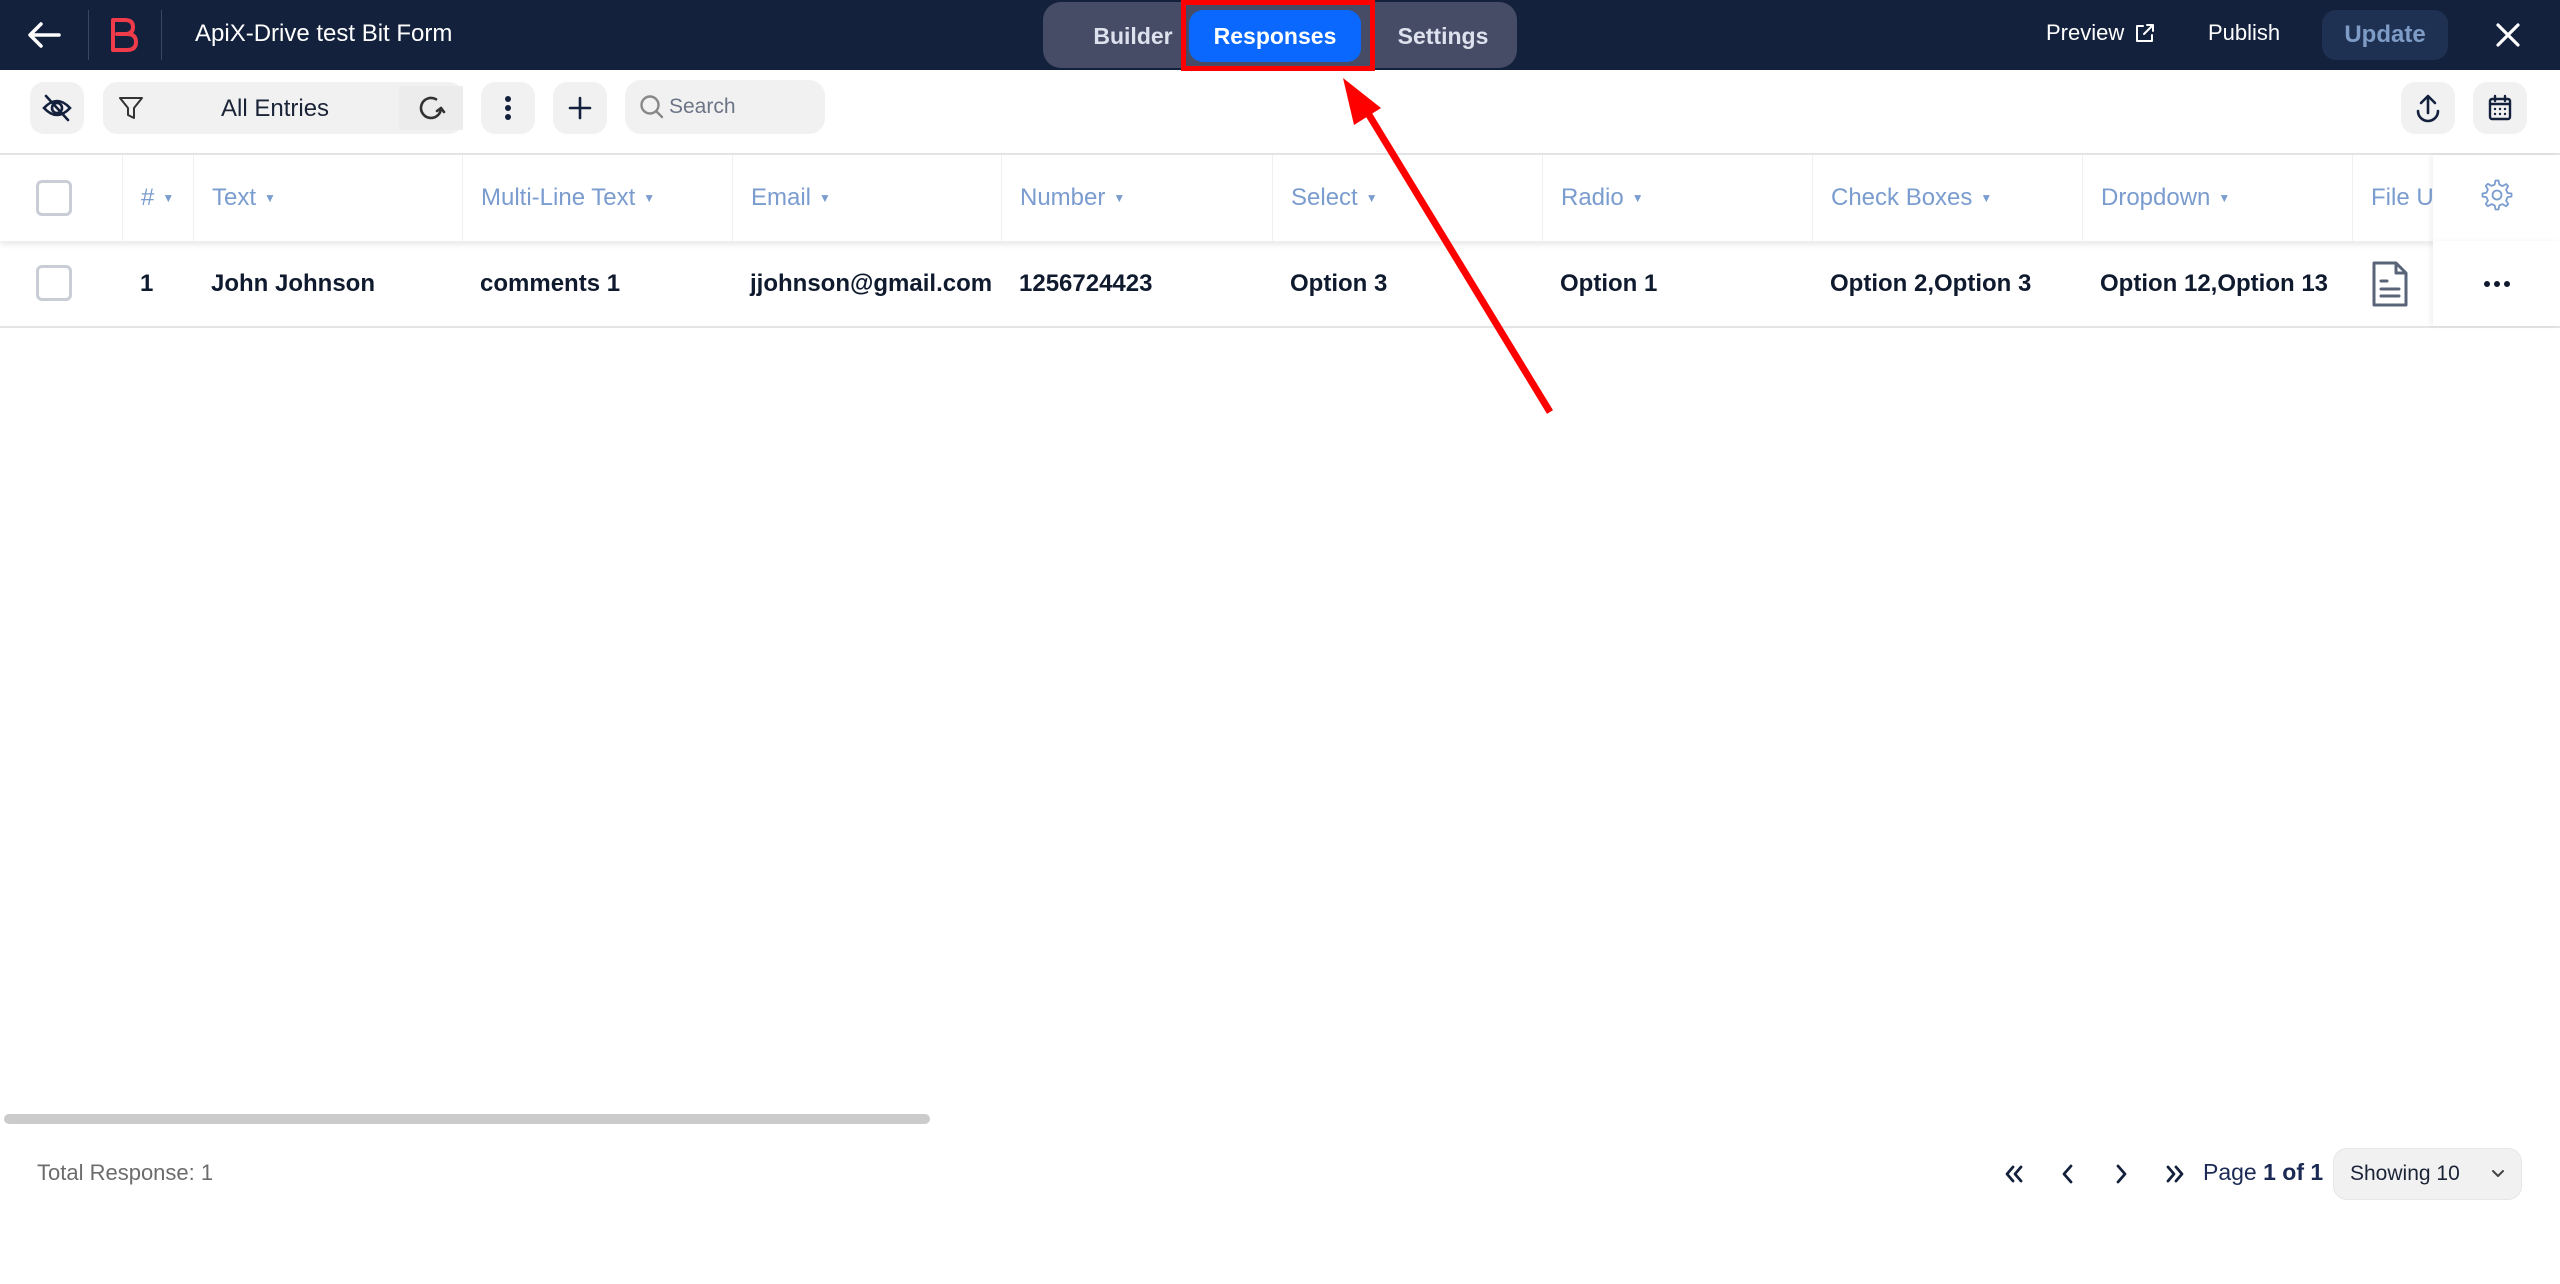 The height and width of the screenshot is (1284, 2560). I want to click on form-title: ApiX-Drive test Bit Form, so click(324, 33).